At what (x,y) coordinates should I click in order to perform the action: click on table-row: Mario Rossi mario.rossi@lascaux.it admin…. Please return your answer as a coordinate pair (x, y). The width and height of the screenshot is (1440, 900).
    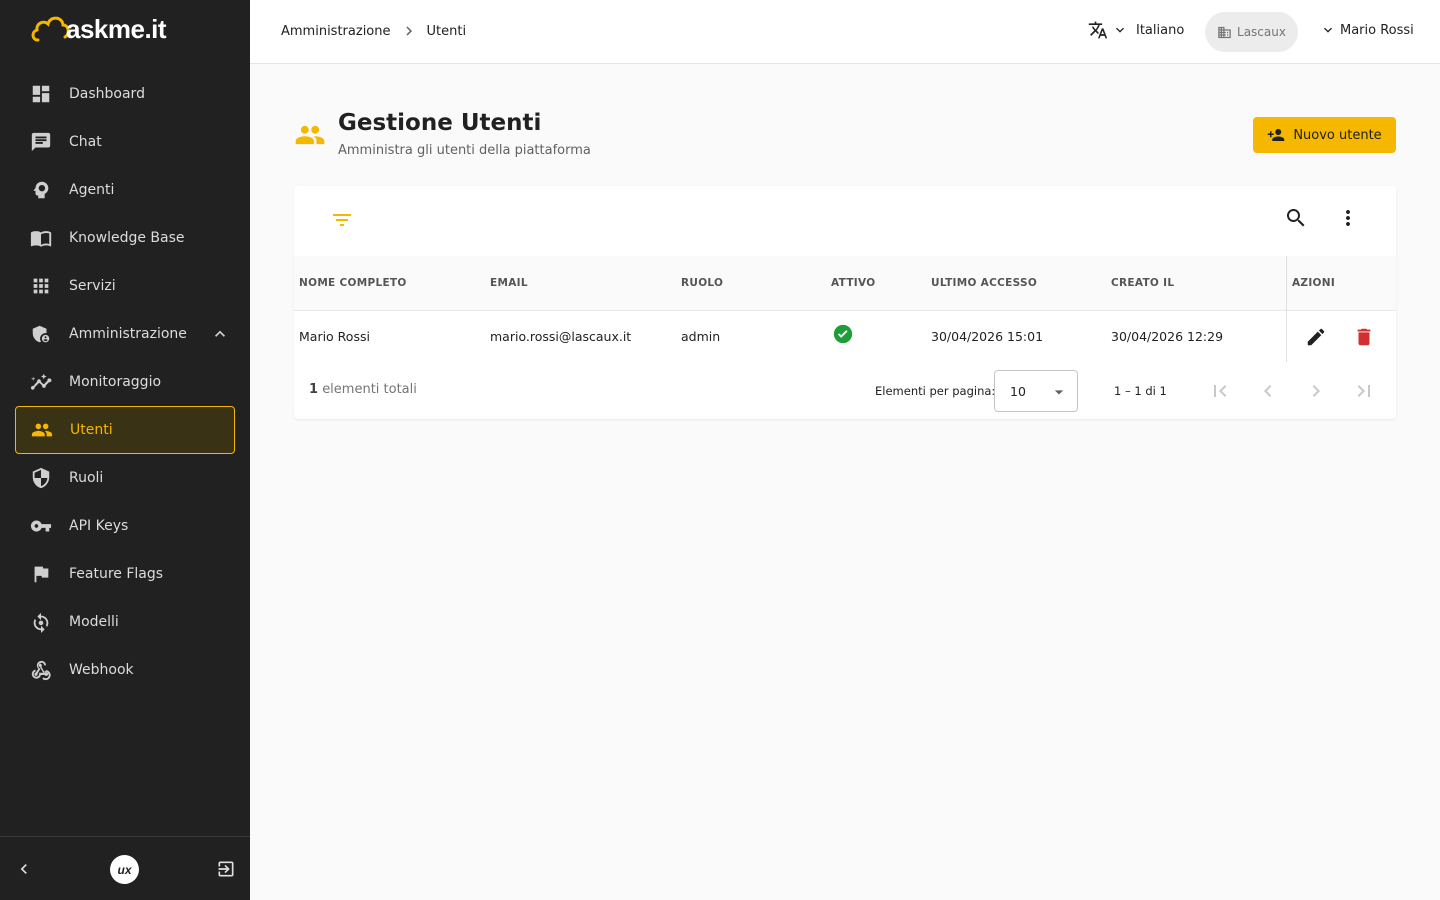
    Looking at the image, I should click on (845, 336).